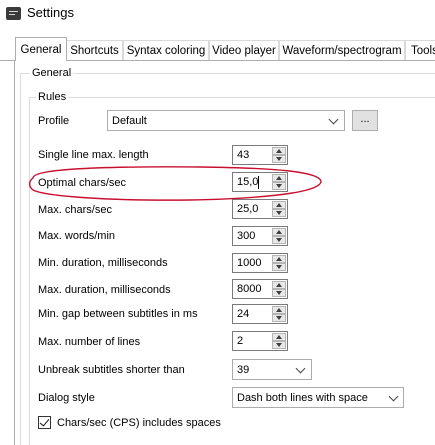  I want to click on min-duration-stepper: 1000, so click(260, 263).